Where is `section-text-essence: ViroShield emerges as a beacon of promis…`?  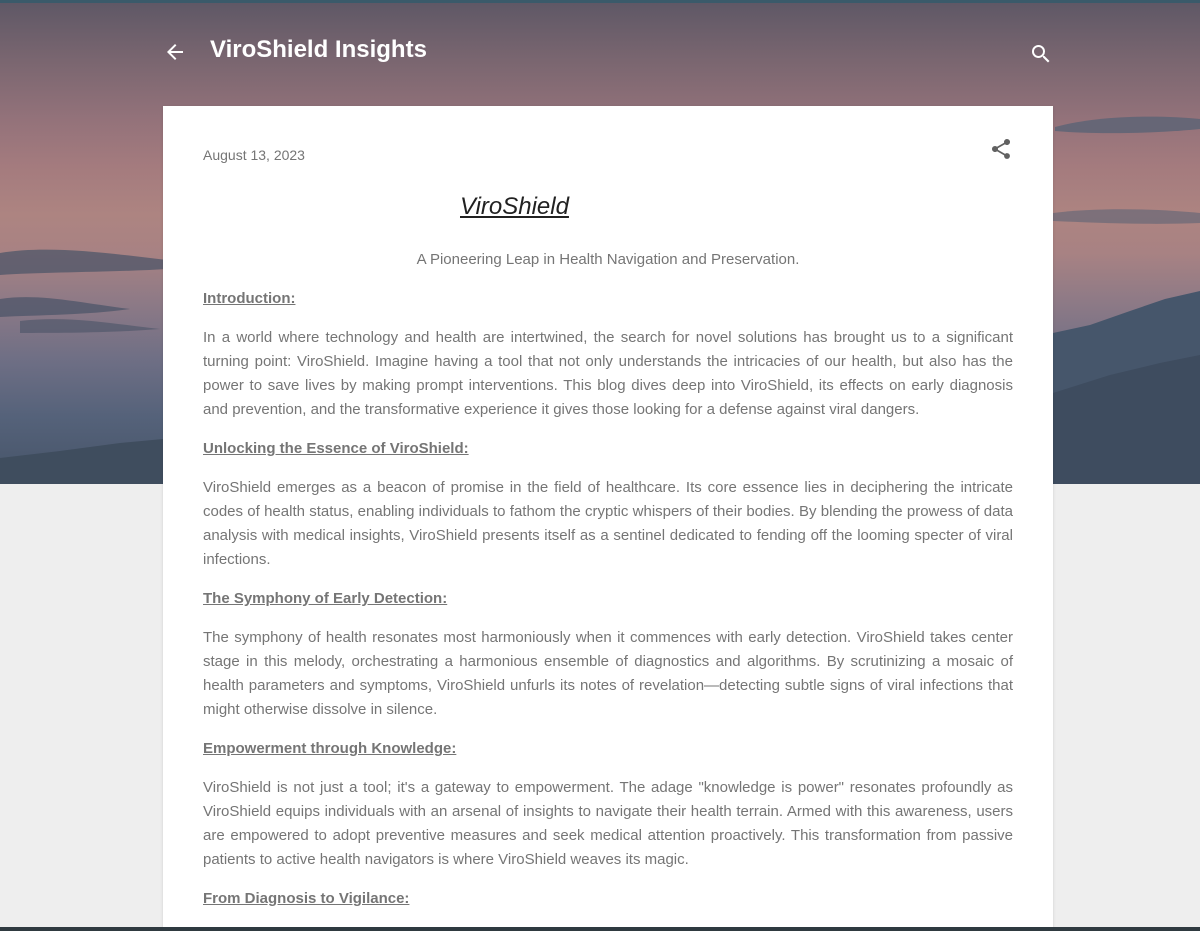 section-text-essence: ViroShield emerges as a beacon of promis… is located at coordinates (608, 523).